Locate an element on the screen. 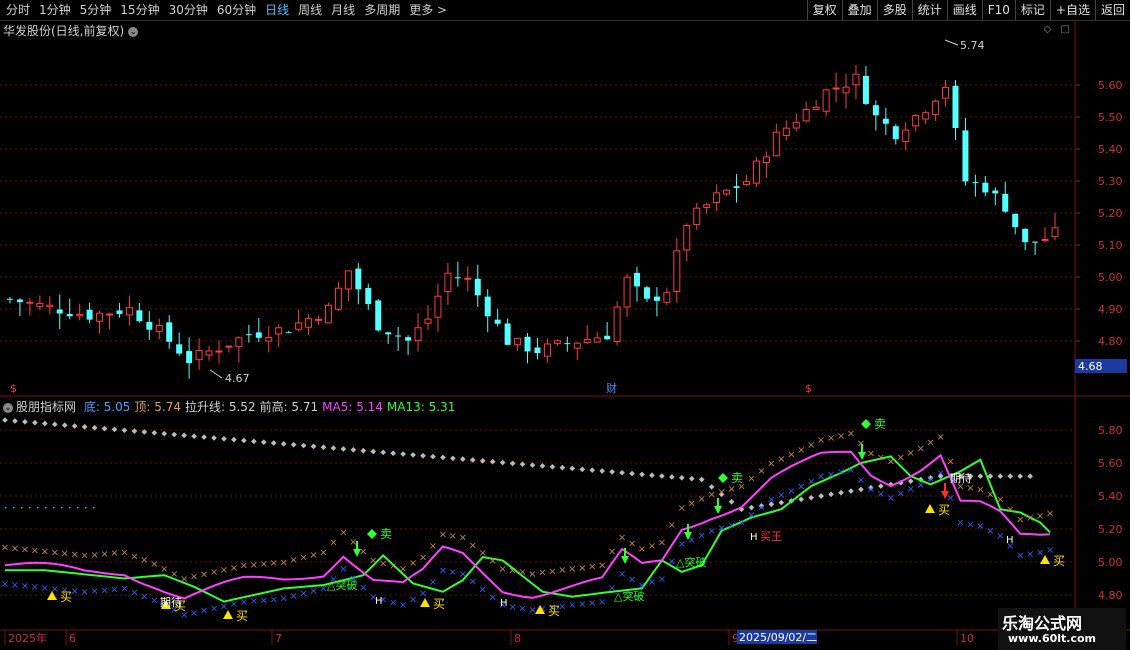 The height and width of the screenshot is (650, 1130). price-tick-label: 5.10 is located at coordinates (1110, 245).